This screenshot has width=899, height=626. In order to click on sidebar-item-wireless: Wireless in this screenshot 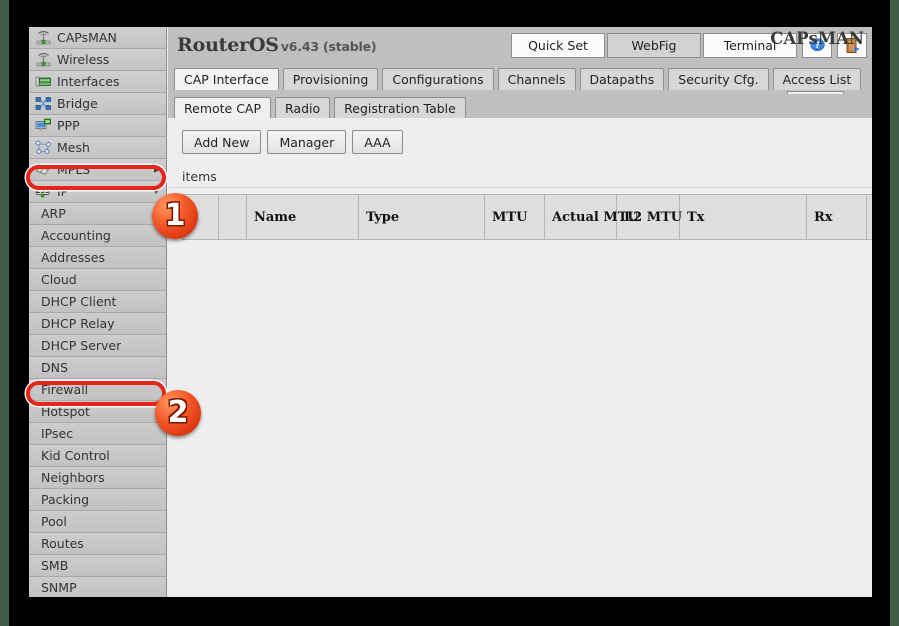, I will do `click(97, 60)`.